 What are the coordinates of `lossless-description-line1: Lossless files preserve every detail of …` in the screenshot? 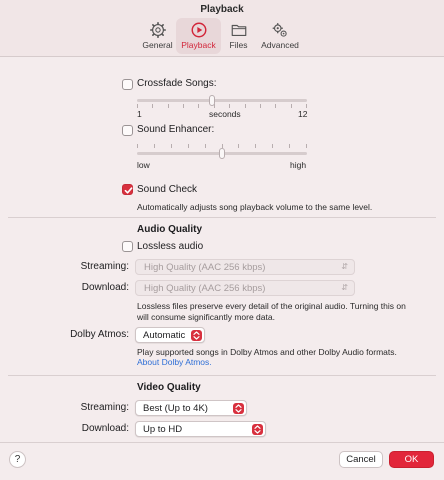 It's located at (271, 306).